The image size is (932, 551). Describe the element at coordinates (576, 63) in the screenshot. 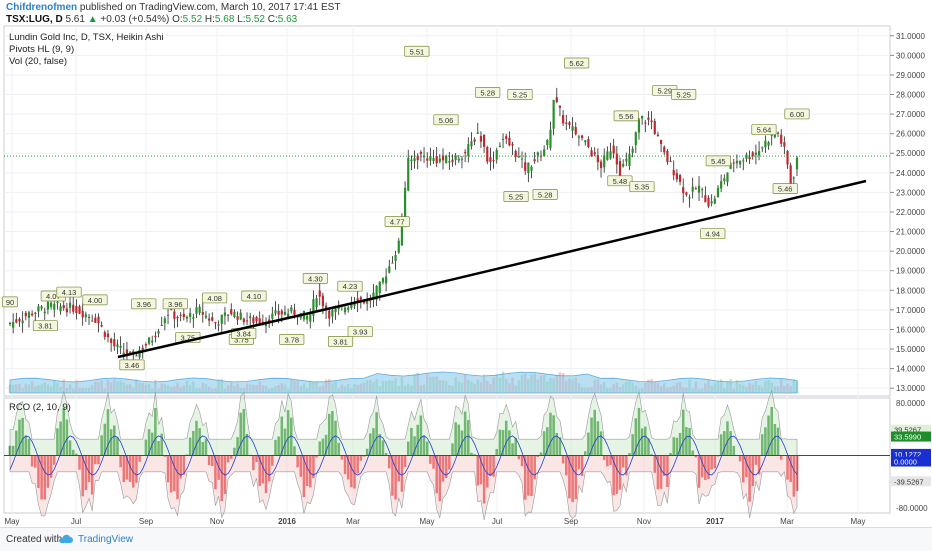

I see `pivot-label-text: 5.62` at that location.